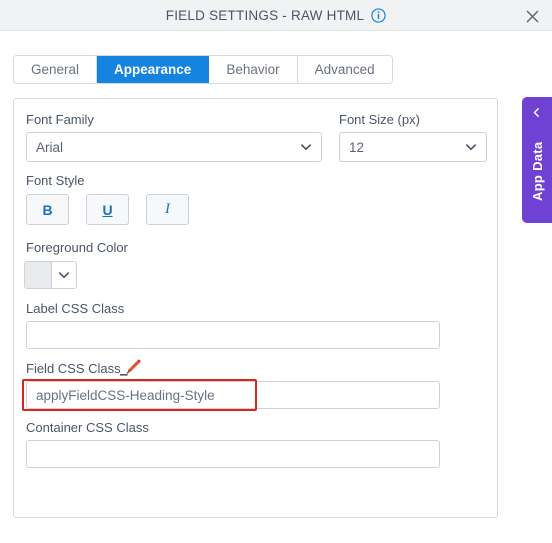  What do you see at coordinates (130, 368) in the screenshot?
I see `pencil-edit-icon` at bounding box center [130, 368].